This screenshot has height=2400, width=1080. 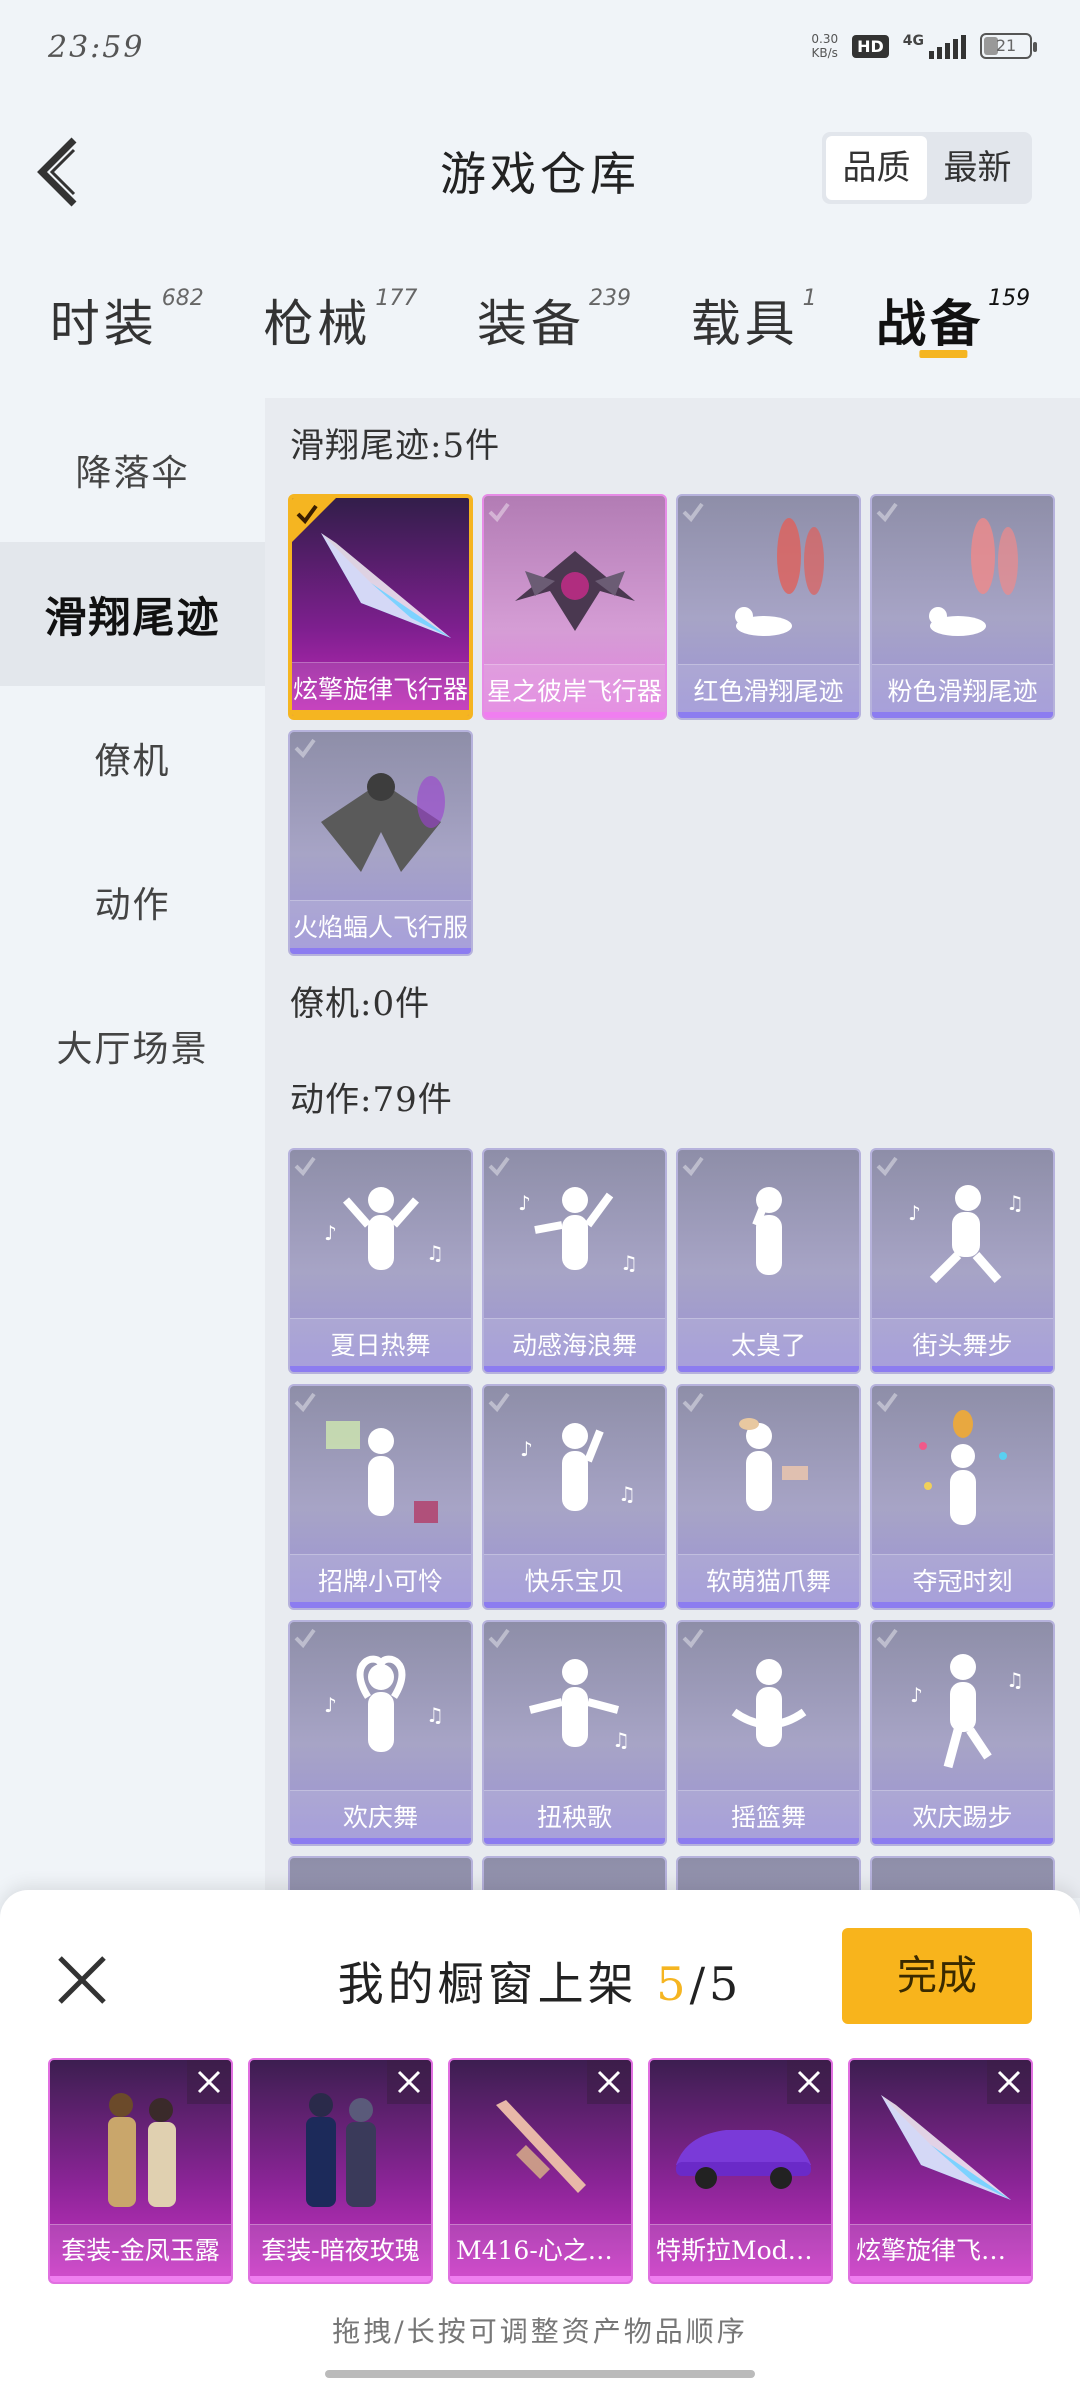 What do you see at coordinates (132, 614) in the screenshot?
I see `sidebar-item-glide-trail: 滑翔尾迹` at bounding box center [132, 614].